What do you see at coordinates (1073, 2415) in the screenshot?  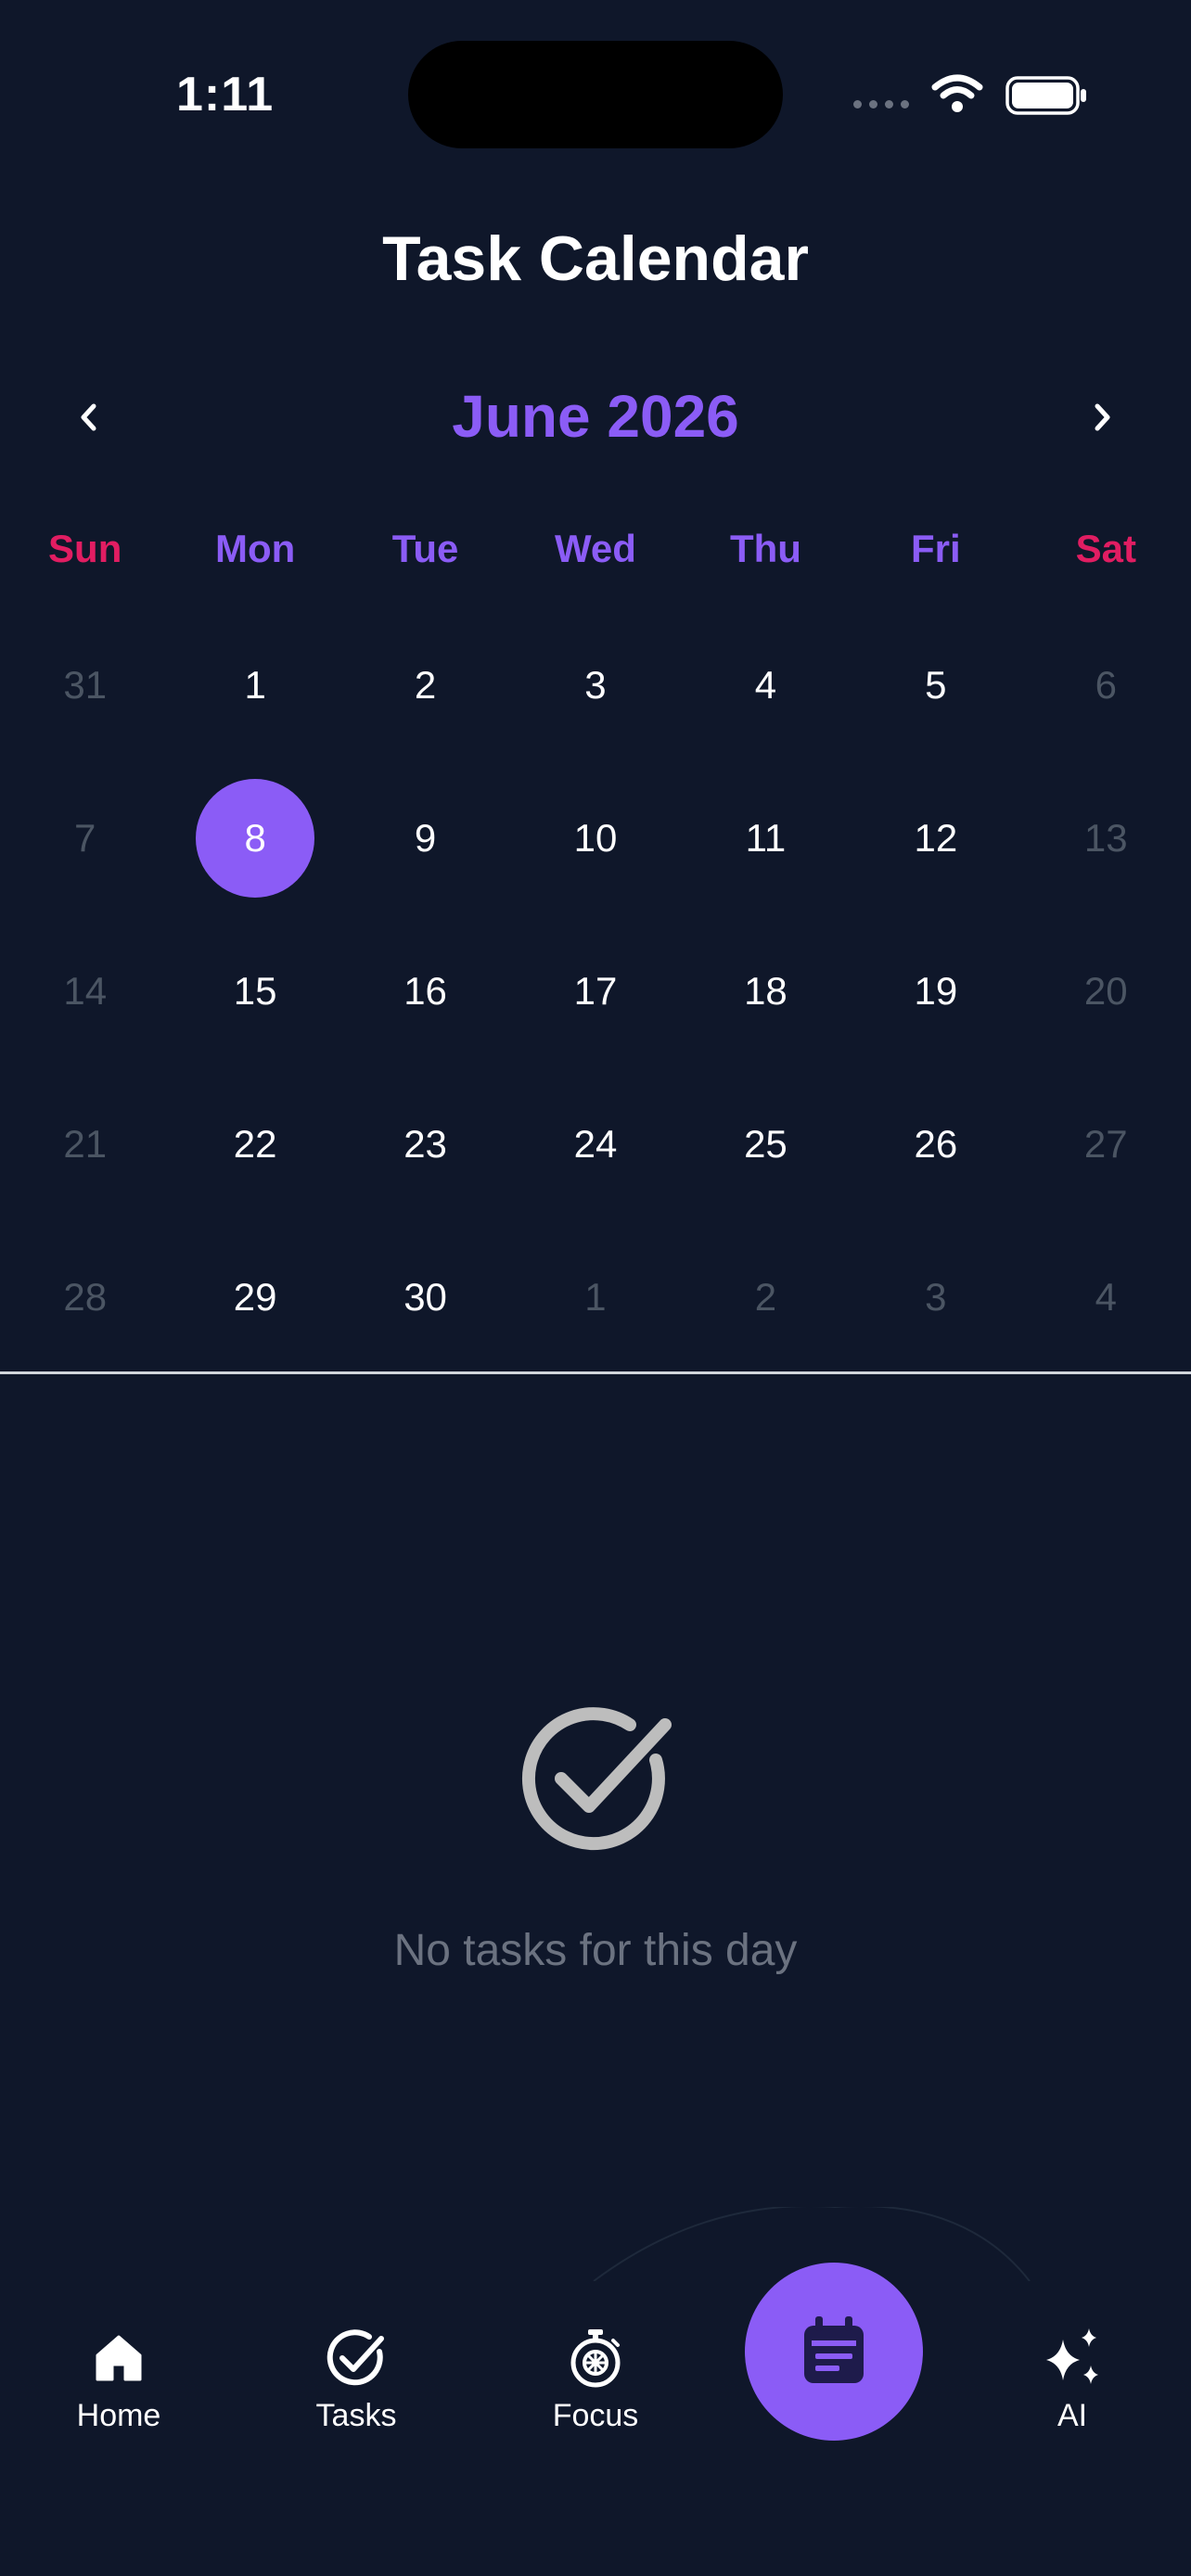 I see `tab-ai-label: AI` at bounding box center [1073, 2415].